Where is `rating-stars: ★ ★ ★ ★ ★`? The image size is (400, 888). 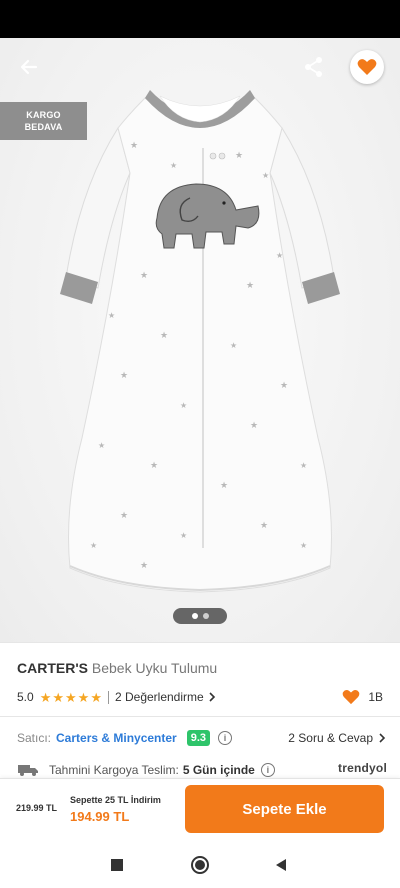 rating-stars: ★ ★ ★ ★ ★ is located at coordinates (71, 697).